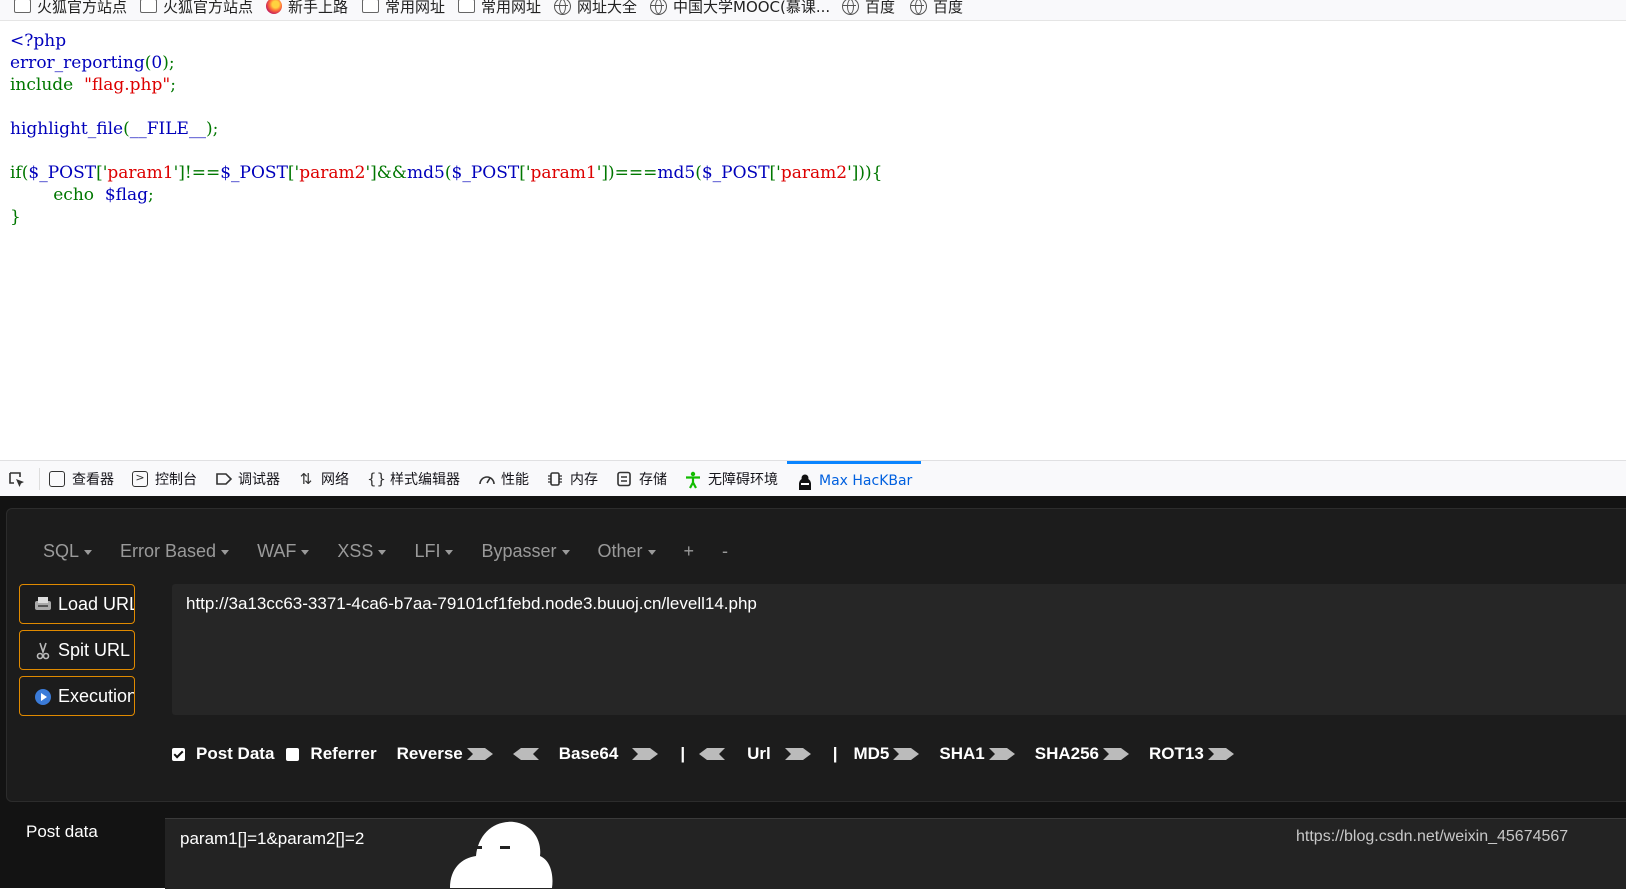 This screenshot has height=889, width=1626. I want to click on menu-waf: WAF, so click(283, 551).